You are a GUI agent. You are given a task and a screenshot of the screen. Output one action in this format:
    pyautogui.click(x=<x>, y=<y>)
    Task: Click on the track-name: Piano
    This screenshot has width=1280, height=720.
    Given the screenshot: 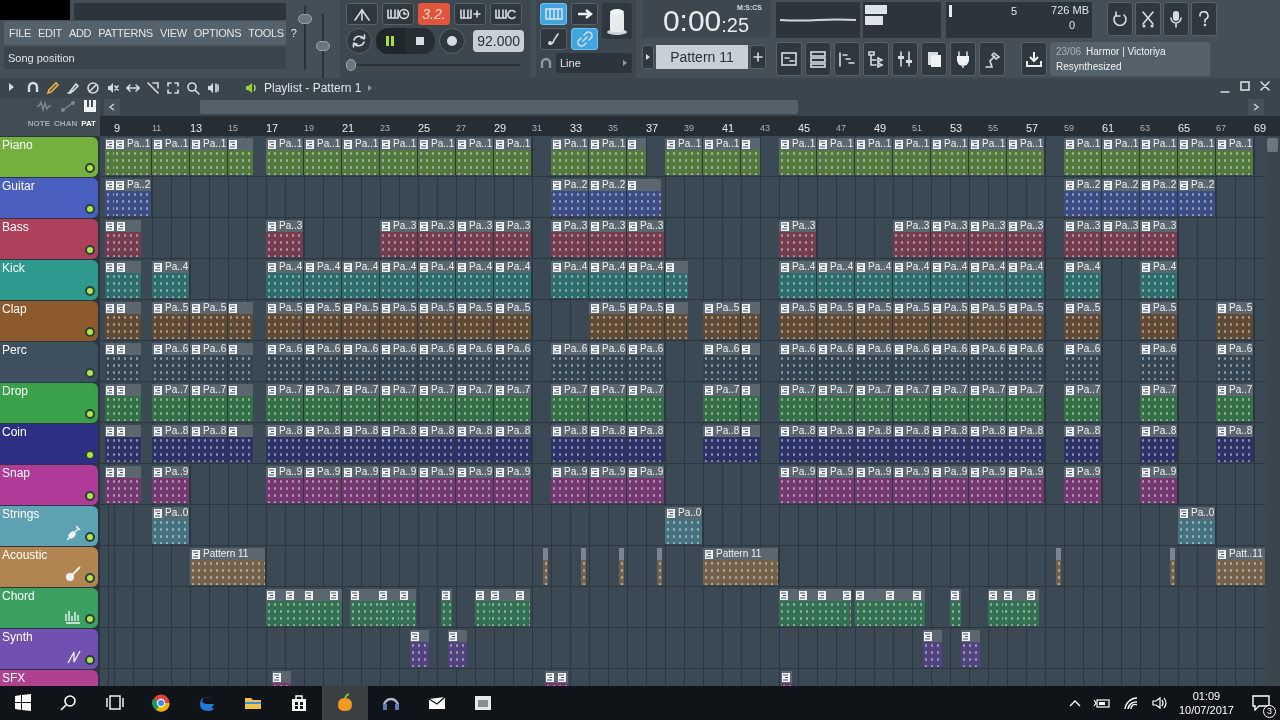 What is the action you would take?
    pyautogui.click(x=17, y=145)
    